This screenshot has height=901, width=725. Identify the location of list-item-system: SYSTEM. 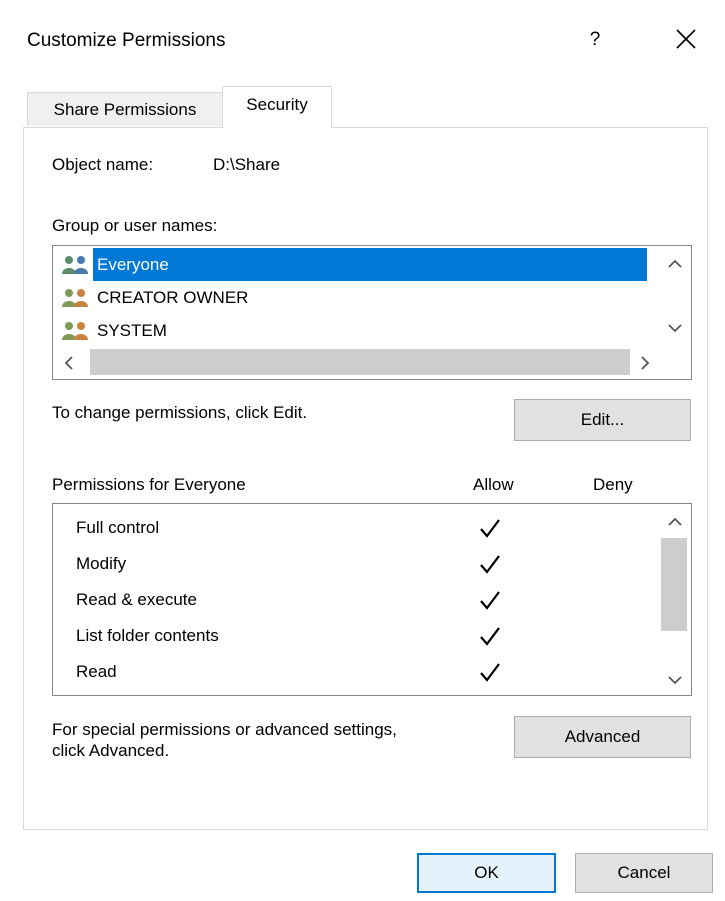
(359, 330).